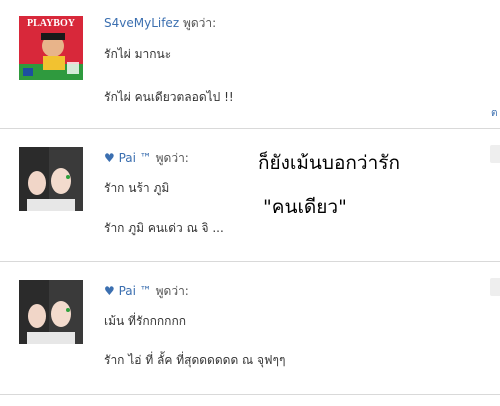  I want to click on avatar-logo-text: PLAYBOY, so click(51, 23).